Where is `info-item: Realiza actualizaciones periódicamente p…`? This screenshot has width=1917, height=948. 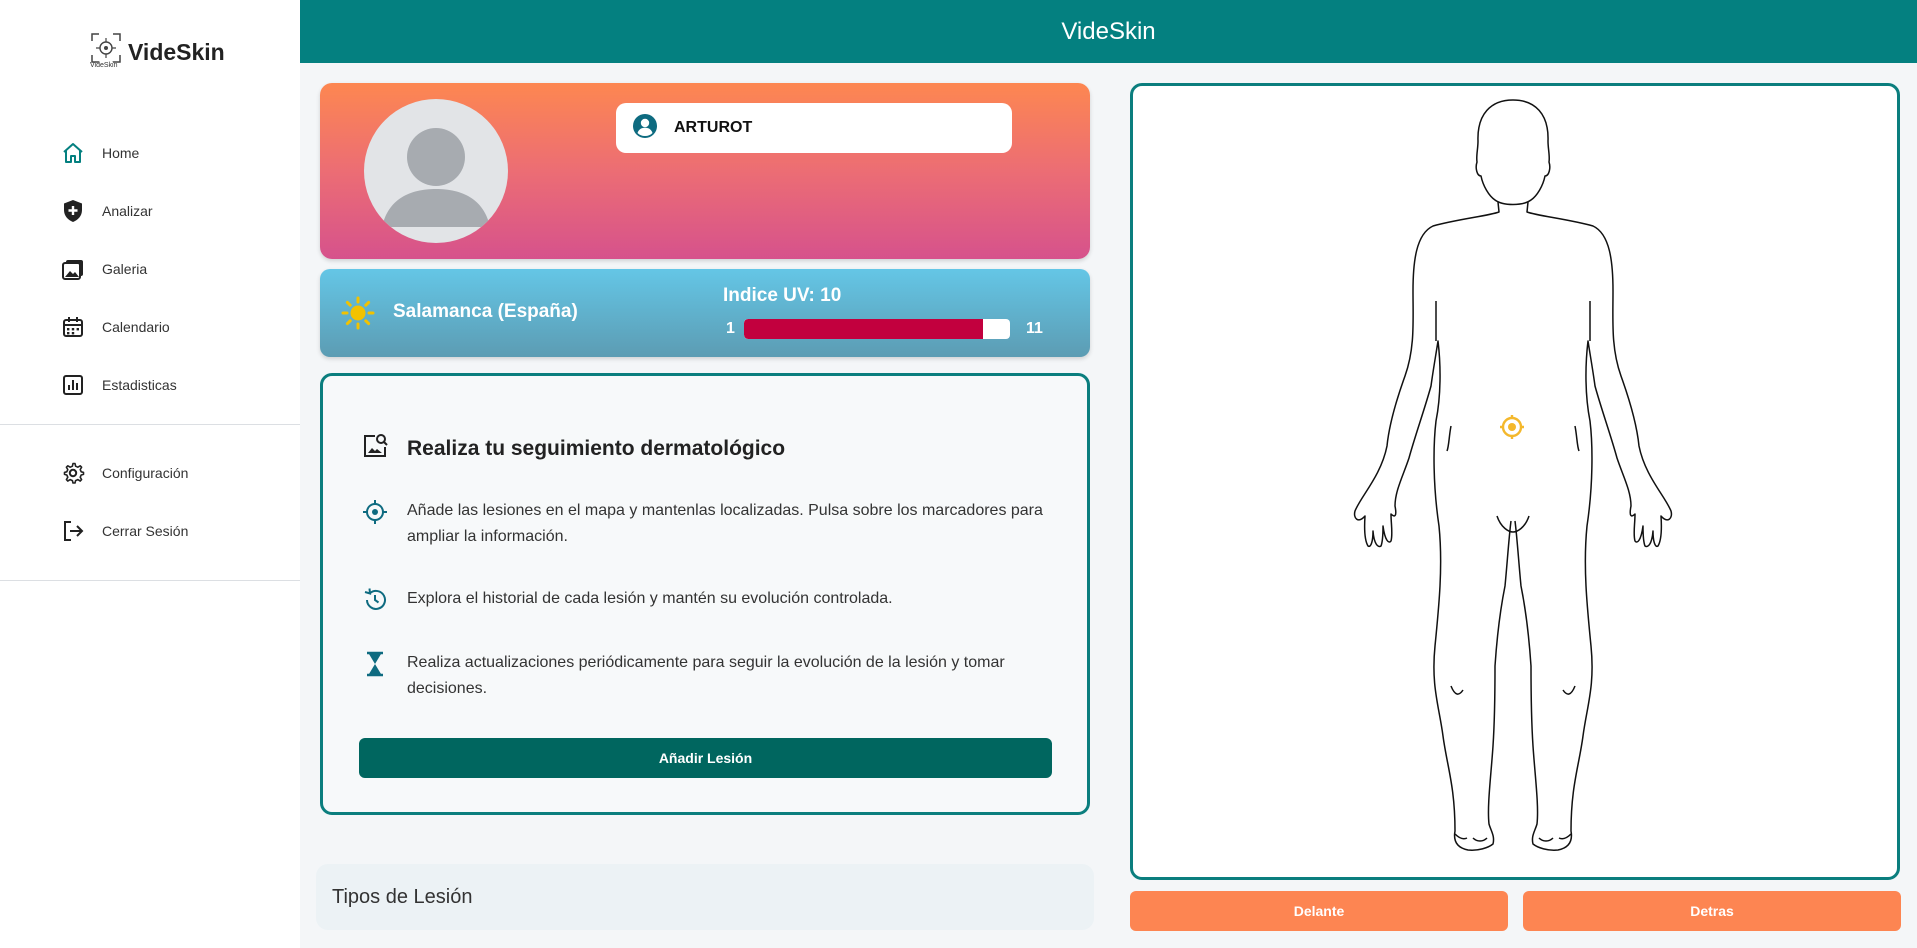 info-item: Realiza actualizaciones periódicamente p… is located at coordinates (709, 676).